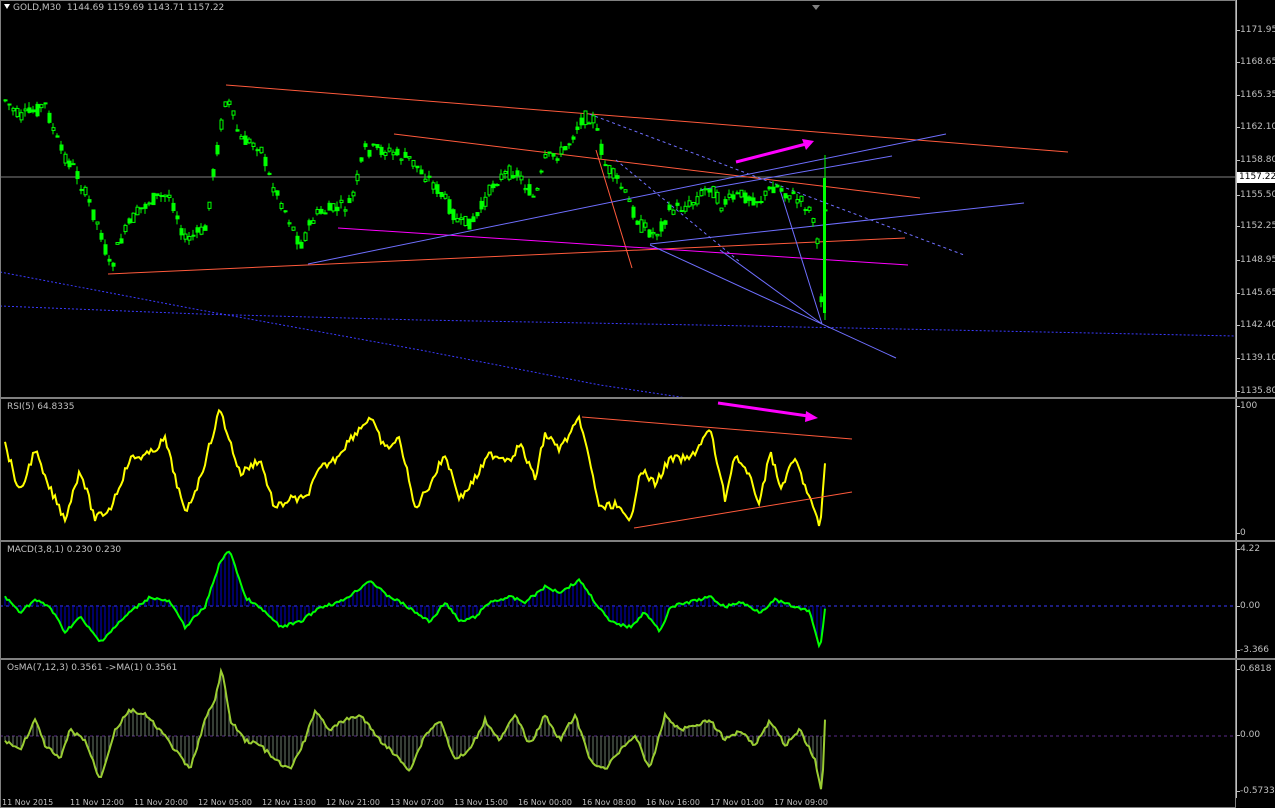 The image size is (1275, 808). What do you see at coordinates (1248, 606) in the screenshot?
I see `macd-tick-zero: 0.00` at bounding box center [1248, 606].